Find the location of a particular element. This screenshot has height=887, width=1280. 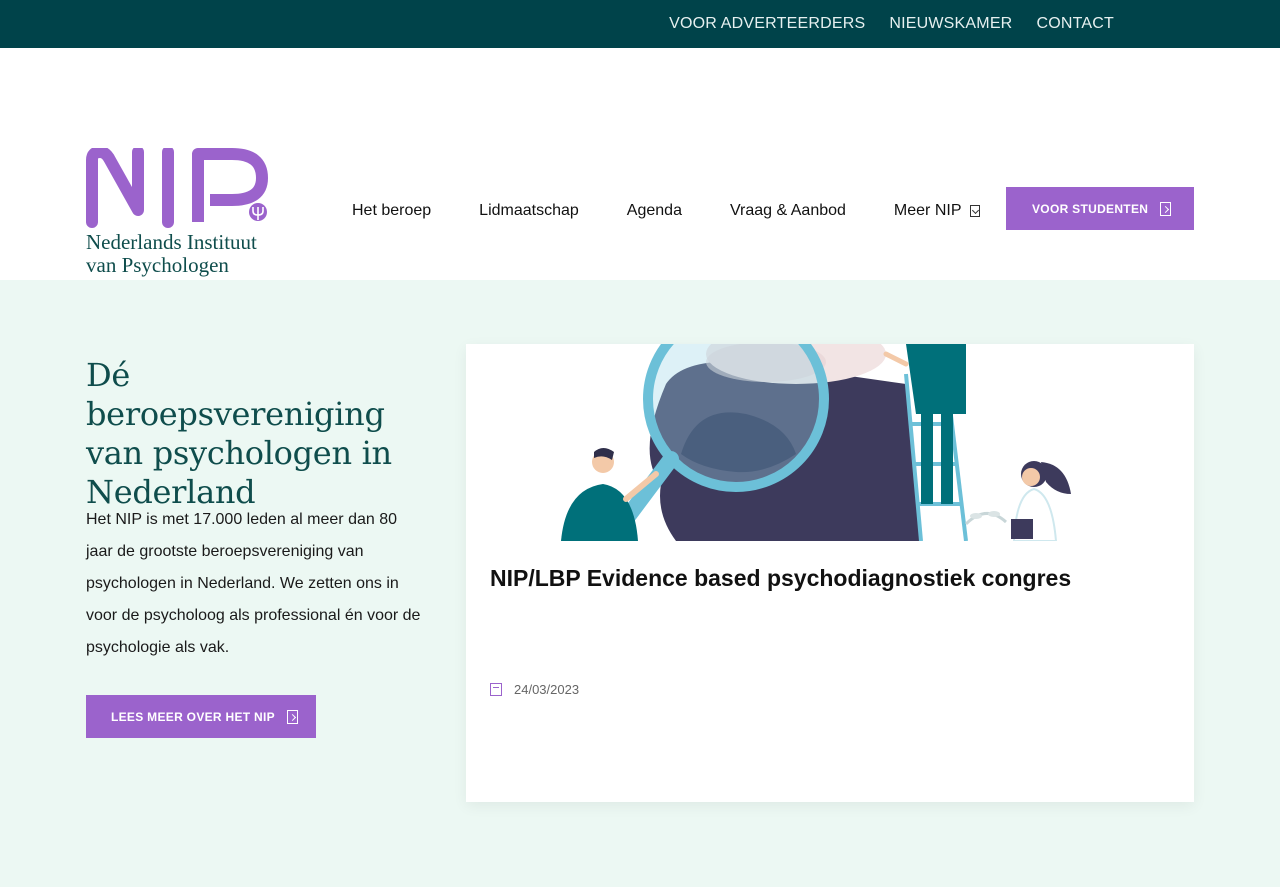

nav-label: Lidmaatschap is located at coordinates (529, 210).